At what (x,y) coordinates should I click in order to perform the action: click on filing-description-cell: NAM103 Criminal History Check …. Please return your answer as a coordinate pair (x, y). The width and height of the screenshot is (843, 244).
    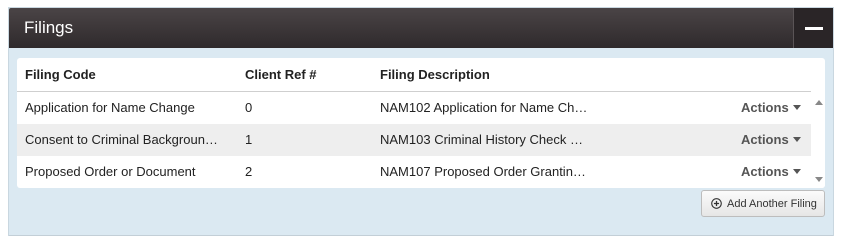
    Looking at the image, I should click on (481, 139).